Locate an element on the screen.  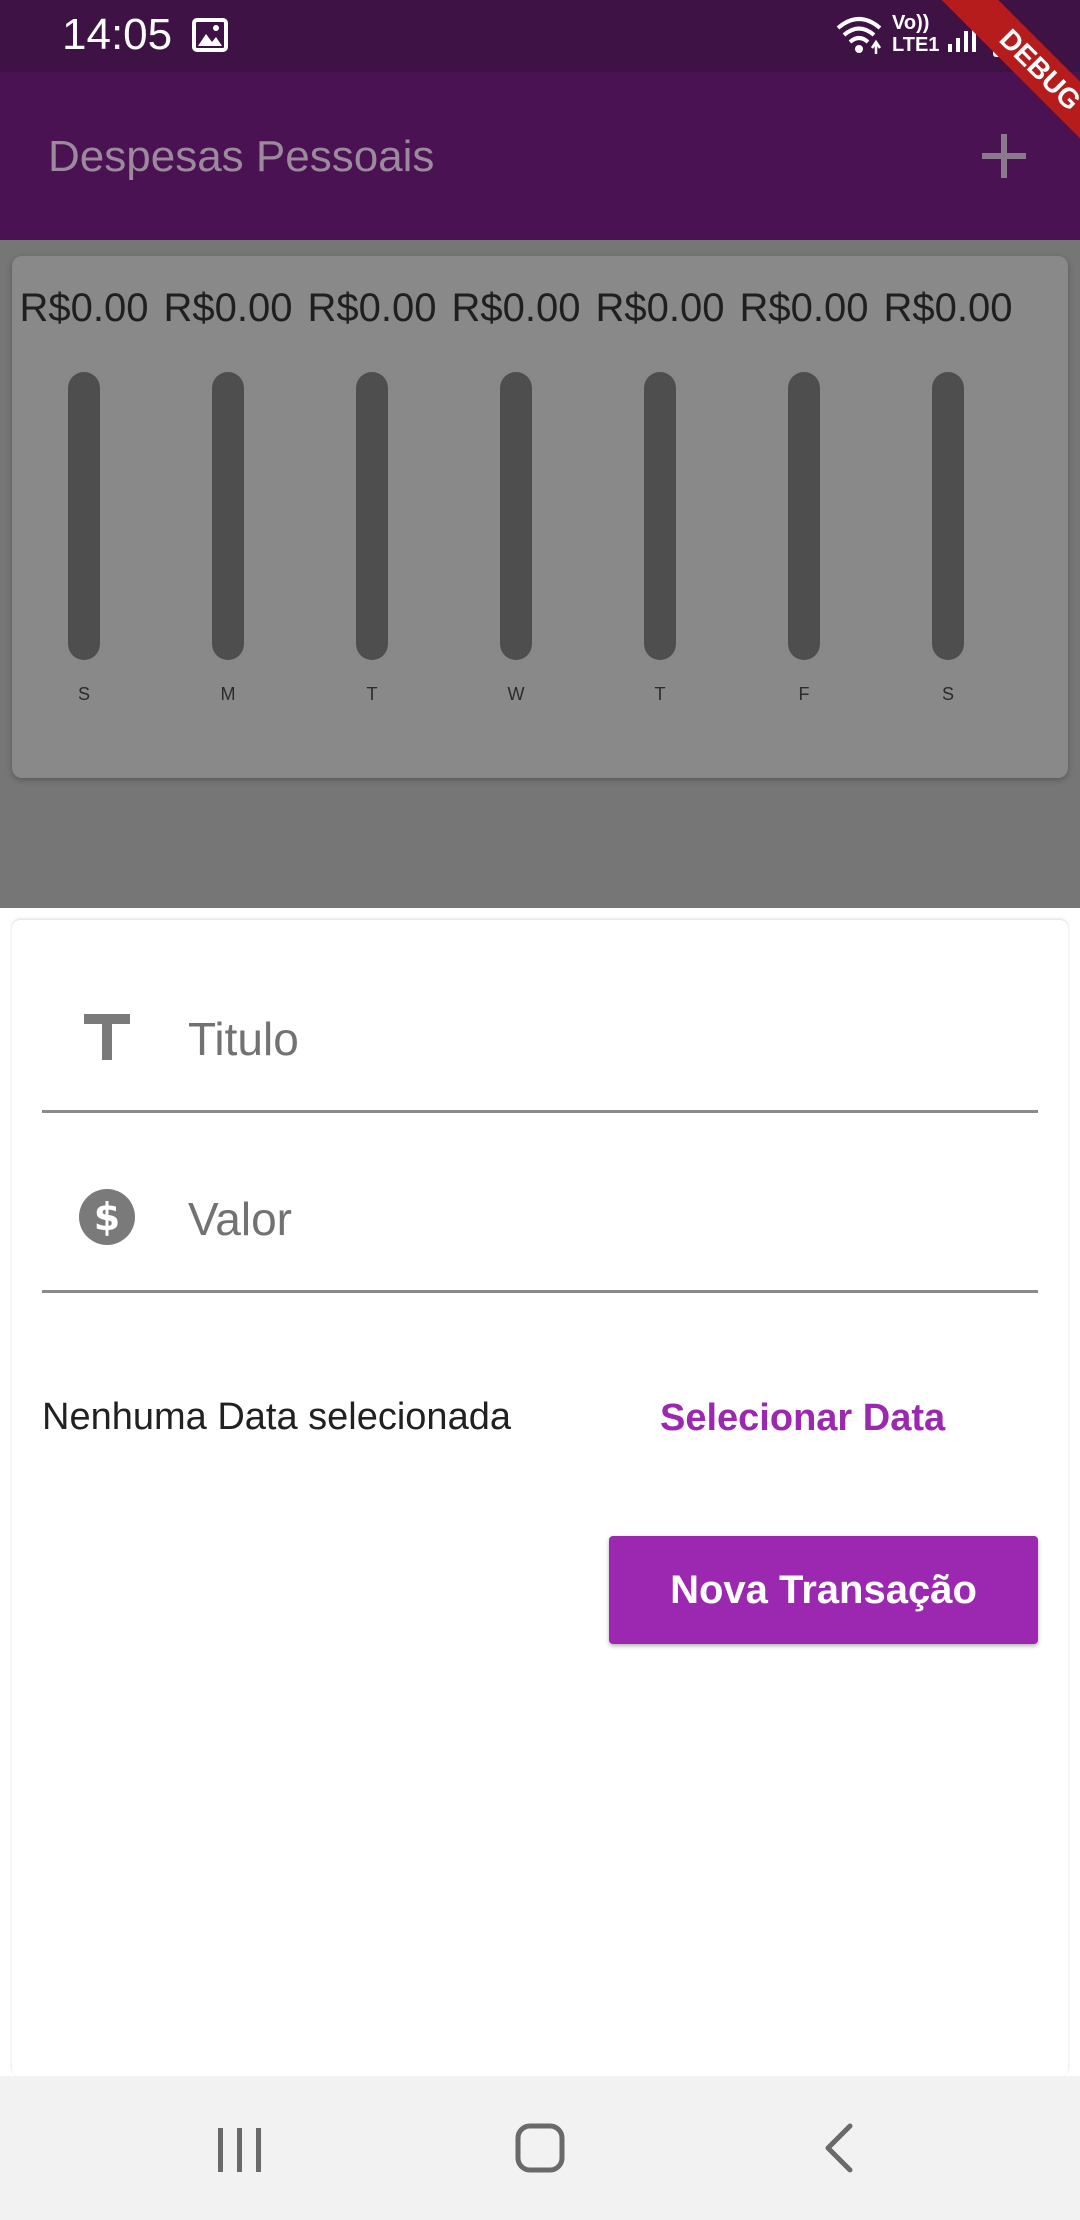
back-icon is located at coordinates (840, 2148).